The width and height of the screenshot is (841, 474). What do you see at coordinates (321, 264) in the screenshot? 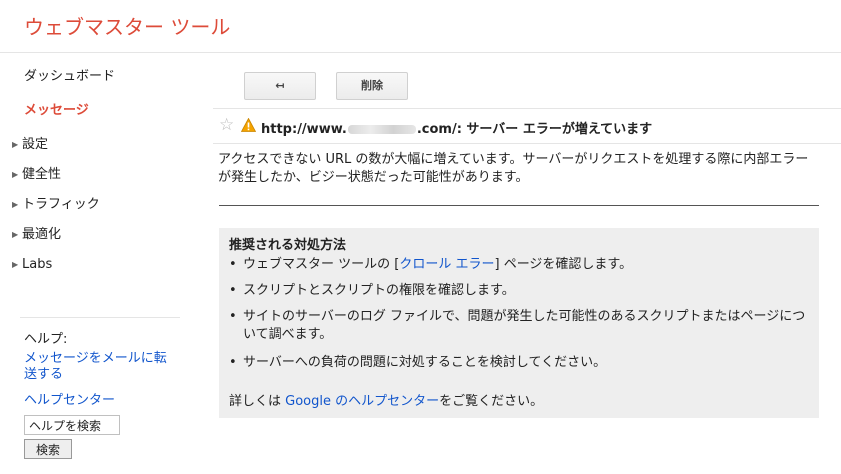
I see `text-fragment: ウェブマスター ツールの [` at bounding box center [321, 264].